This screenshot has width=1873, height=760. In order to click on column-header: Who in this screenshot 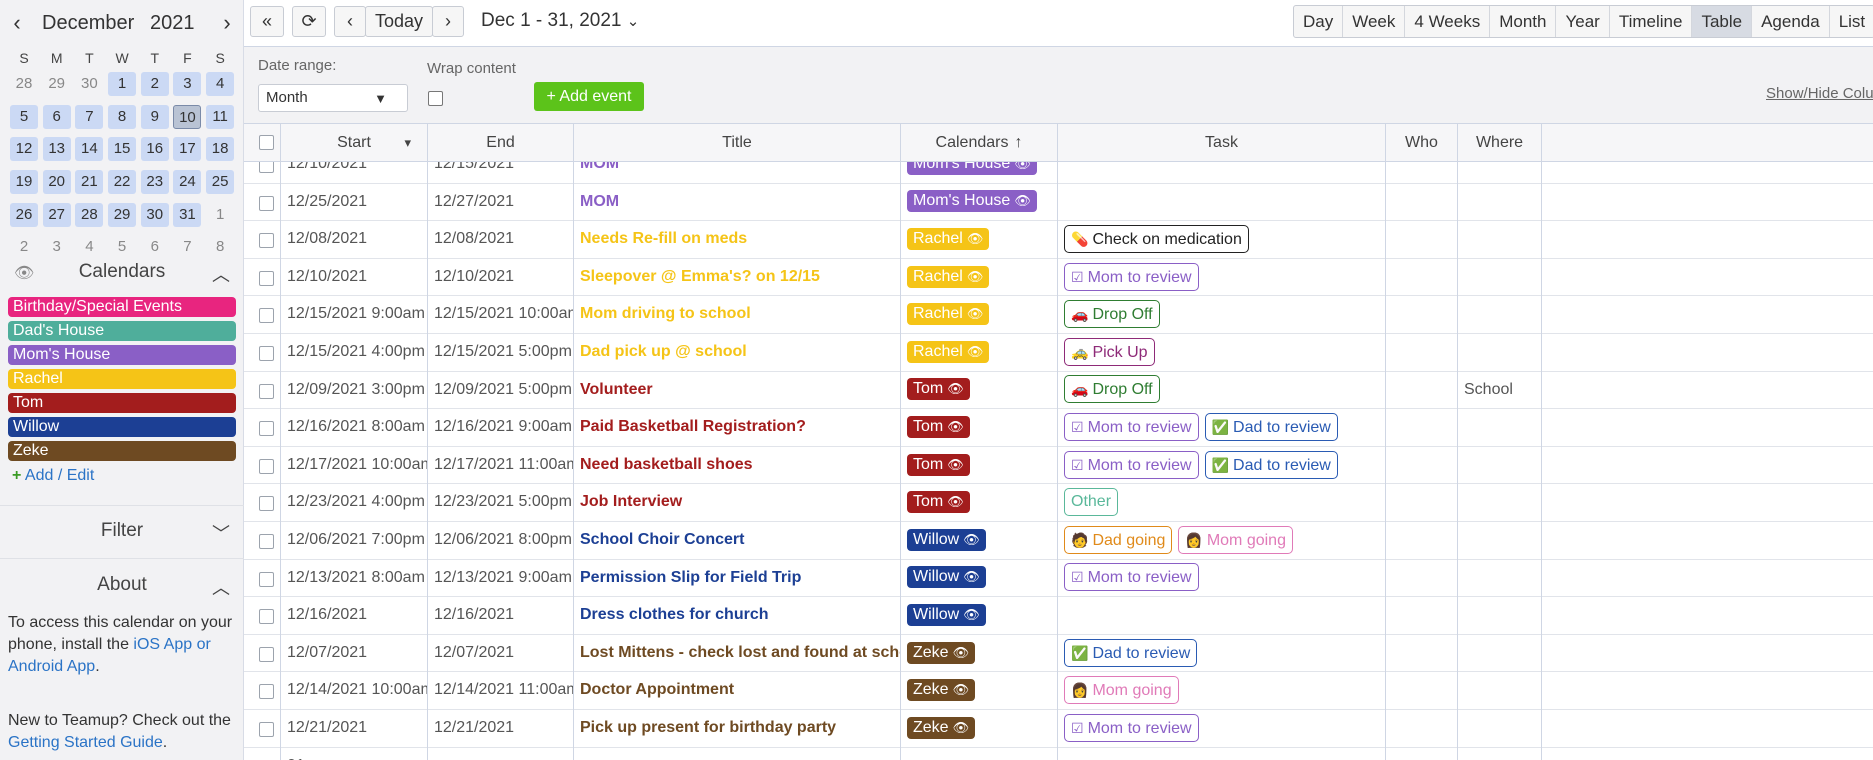, I will do `click(1422, 143)`.